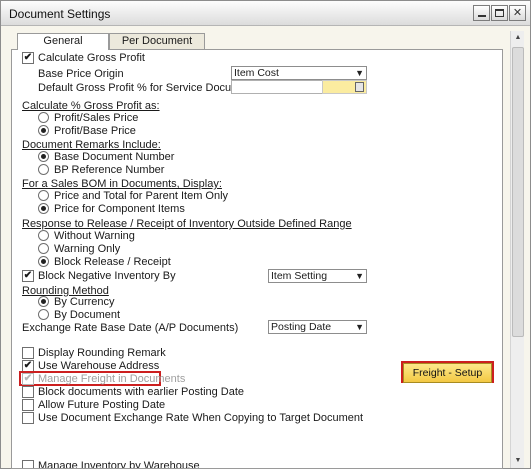 The image size is (531, 469). I want to click on use-doc-exchange-rate-checkbox, so click(28, 418).